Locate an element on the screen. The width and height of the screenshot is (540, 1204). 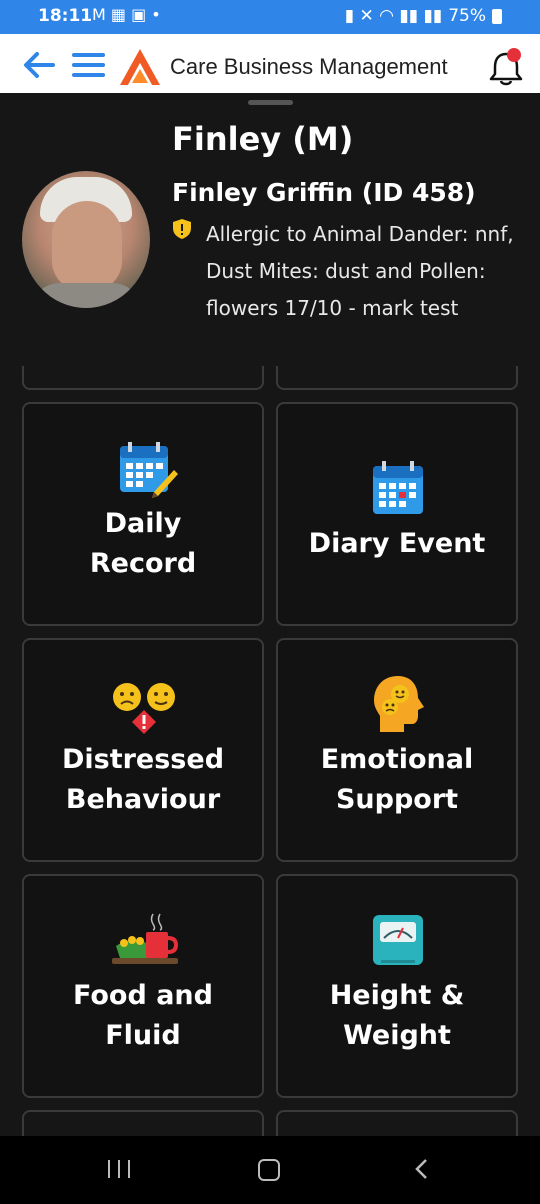
status-time: 18:11 is located at coordinates (65, 16).